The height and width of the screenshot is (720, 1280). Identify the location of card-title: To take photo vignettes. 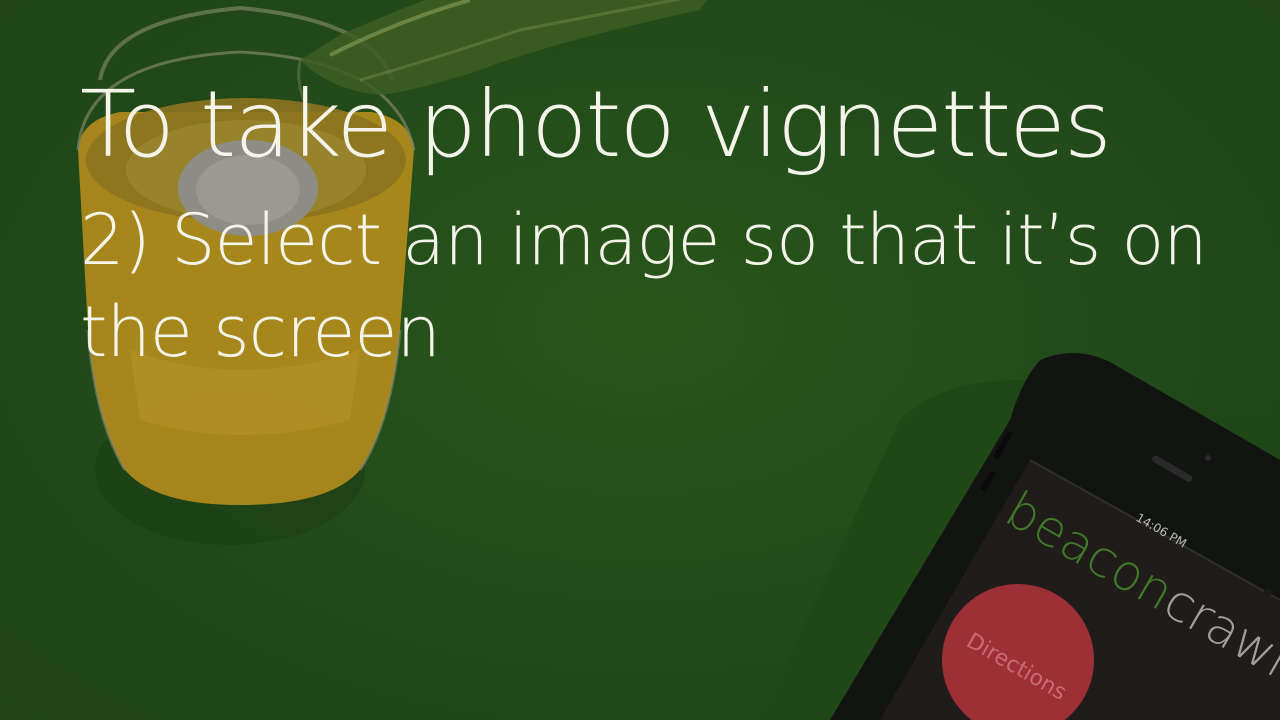
(596, 124).